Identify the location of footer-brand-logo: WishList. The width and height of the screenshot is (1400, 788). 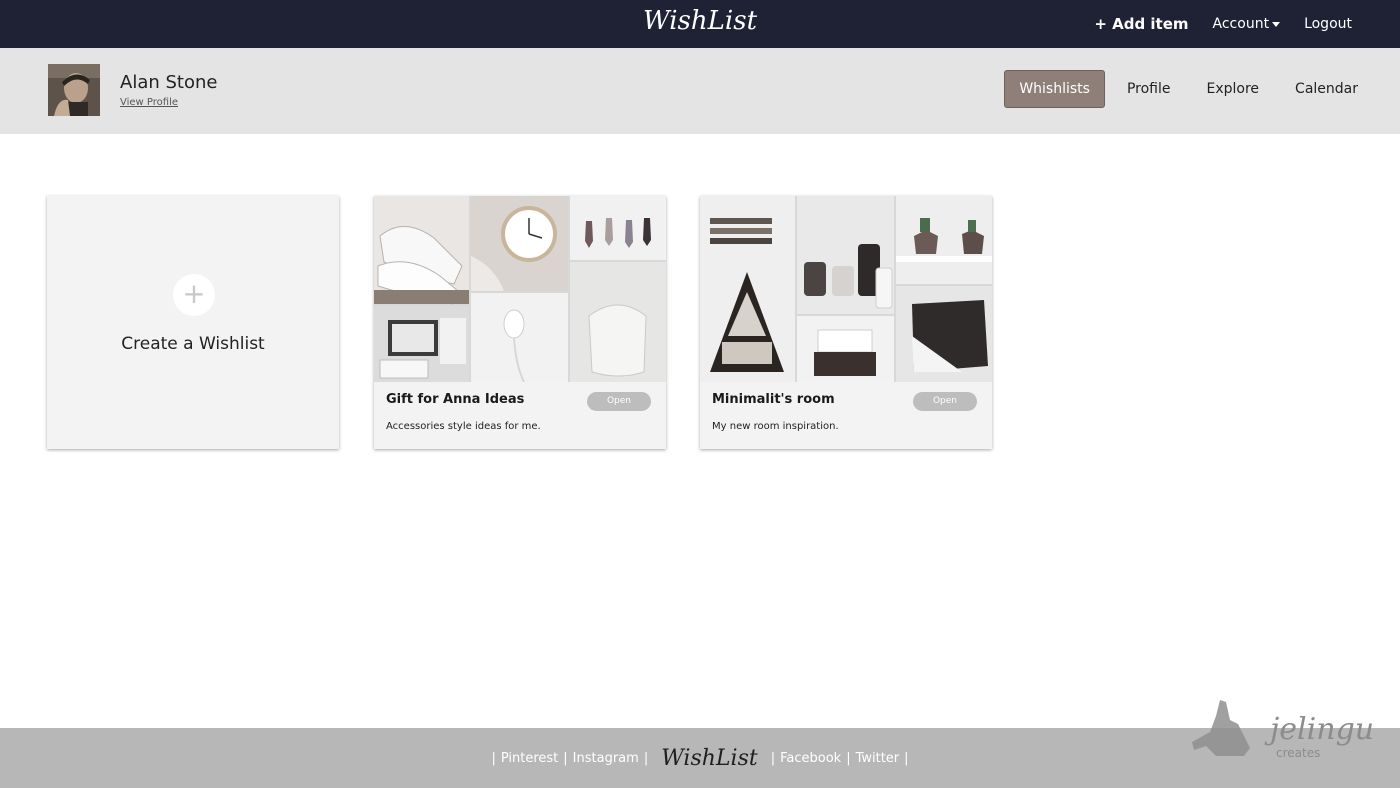
(709, 758).